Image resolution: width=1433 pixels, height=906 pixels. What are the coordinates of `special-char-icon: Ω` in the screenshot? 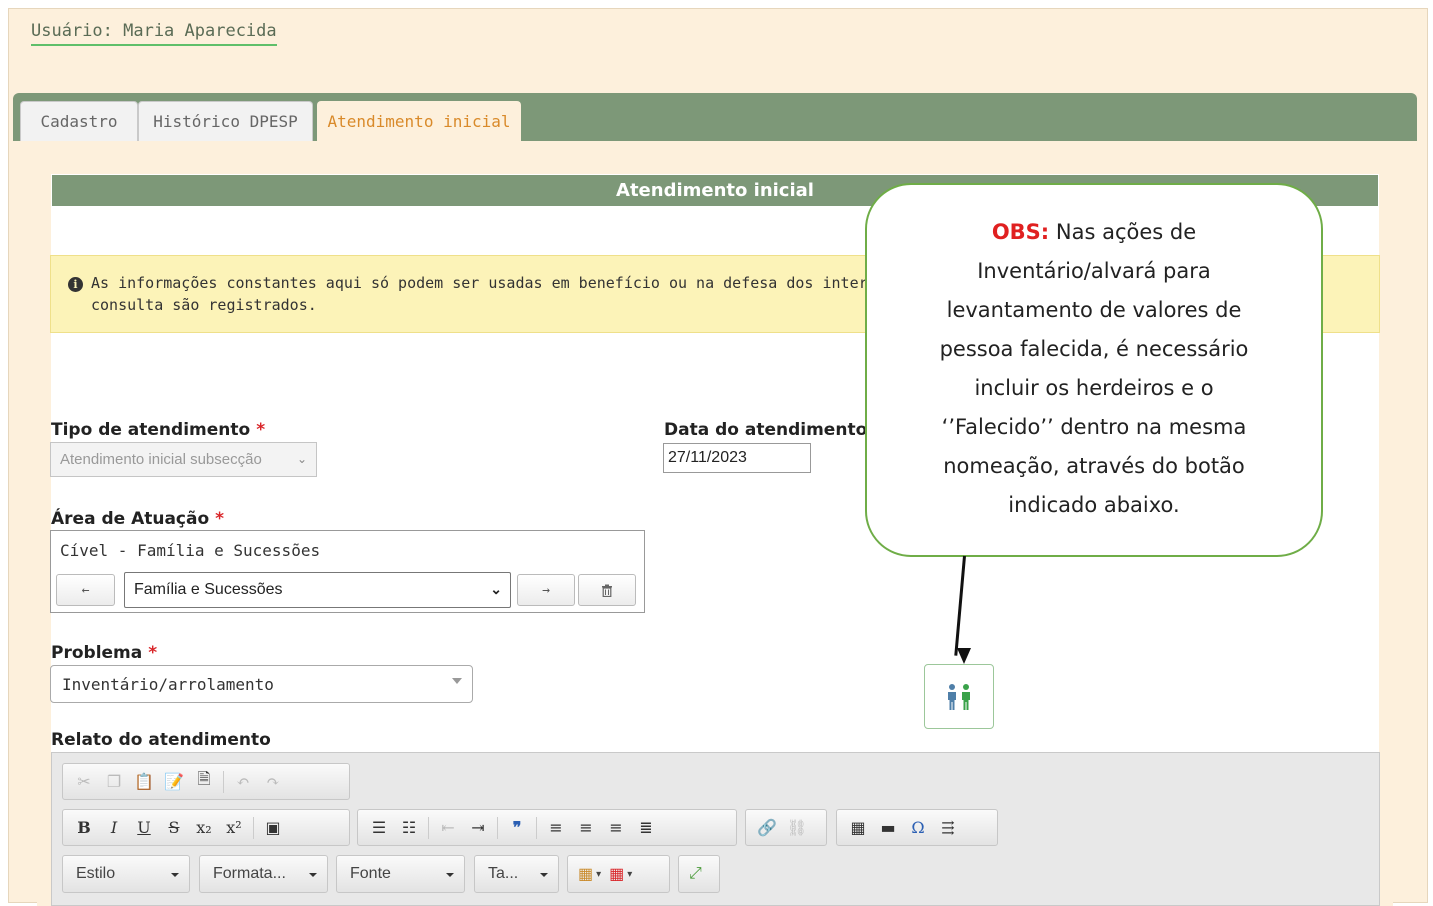 It's located at (918, 828).